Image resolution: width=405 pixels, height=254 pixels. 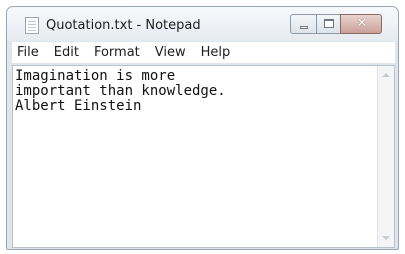 What do you see at coordinates (304, 27) in the screenshot?
I see `minimize-icon` at bounding box center [304, 27].